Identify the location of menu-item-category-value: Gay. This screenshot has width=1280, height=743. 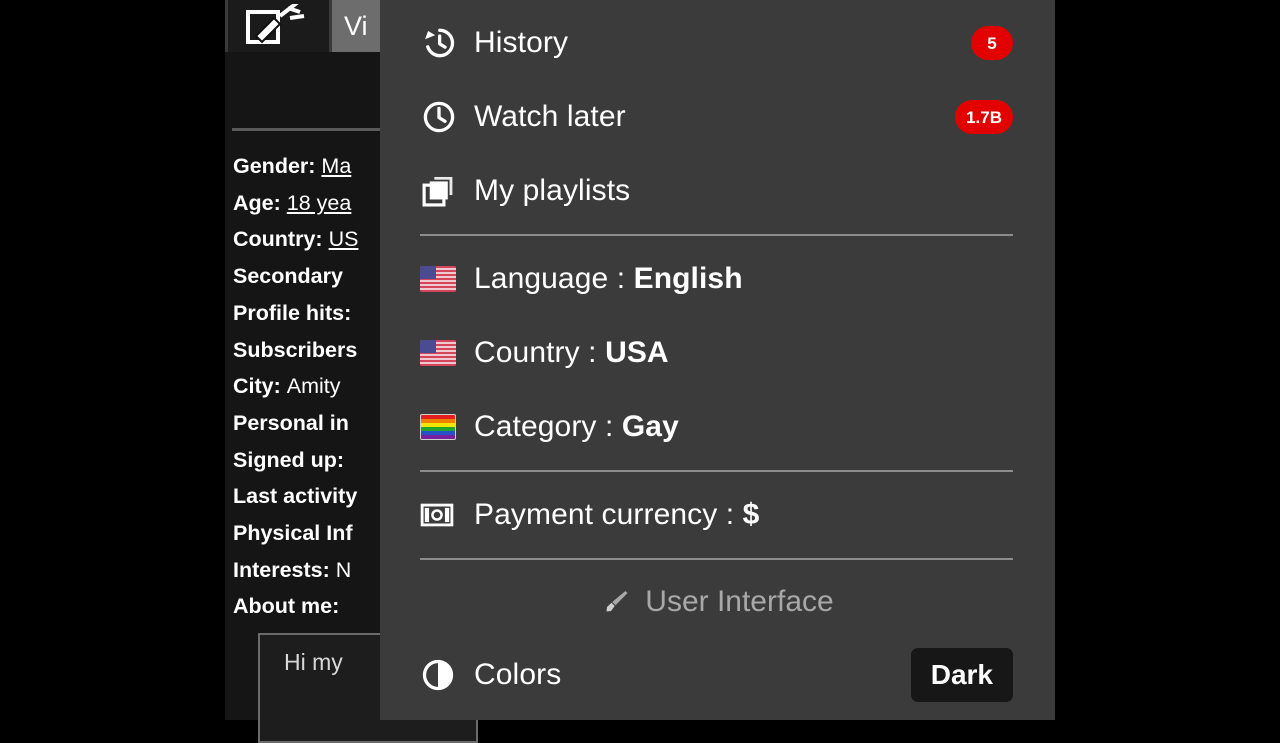
(650, 426).